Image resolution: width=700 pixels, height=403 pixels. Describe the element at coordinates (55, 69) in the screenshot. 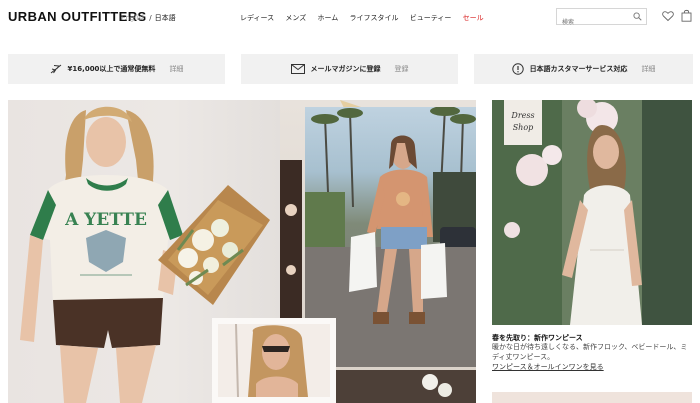

I see `airplane-icon` at that location.